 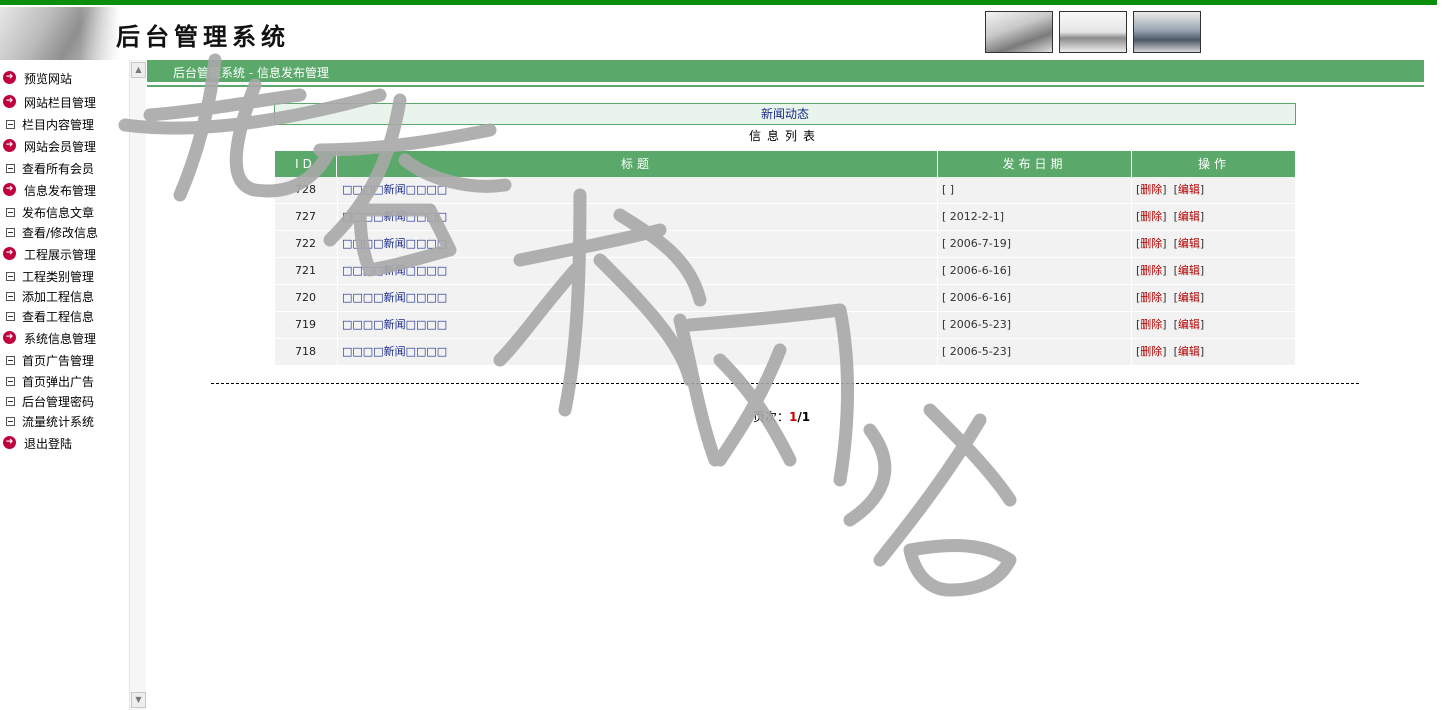 I want to click on sidebar-item: 查看所有会员, so click(x=64, y=168).